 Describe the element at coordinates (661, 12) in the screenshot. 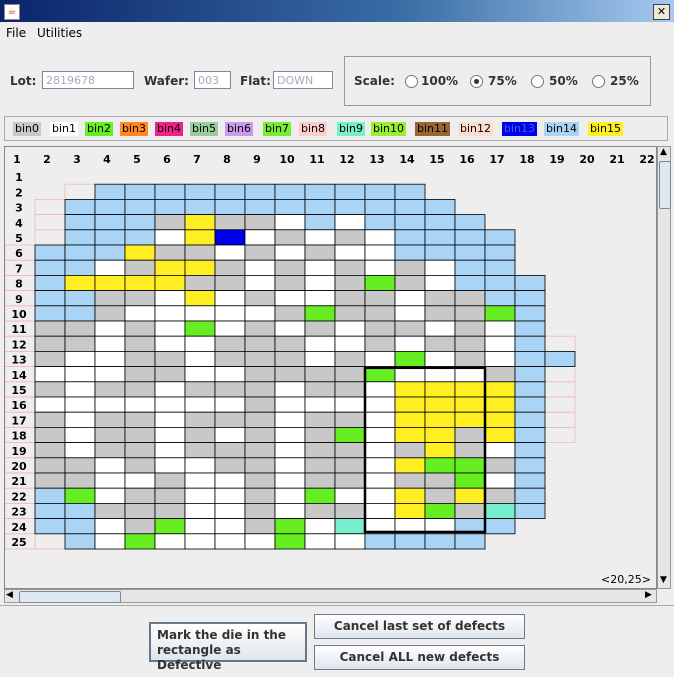

I see `close-button: ✕` at that location.